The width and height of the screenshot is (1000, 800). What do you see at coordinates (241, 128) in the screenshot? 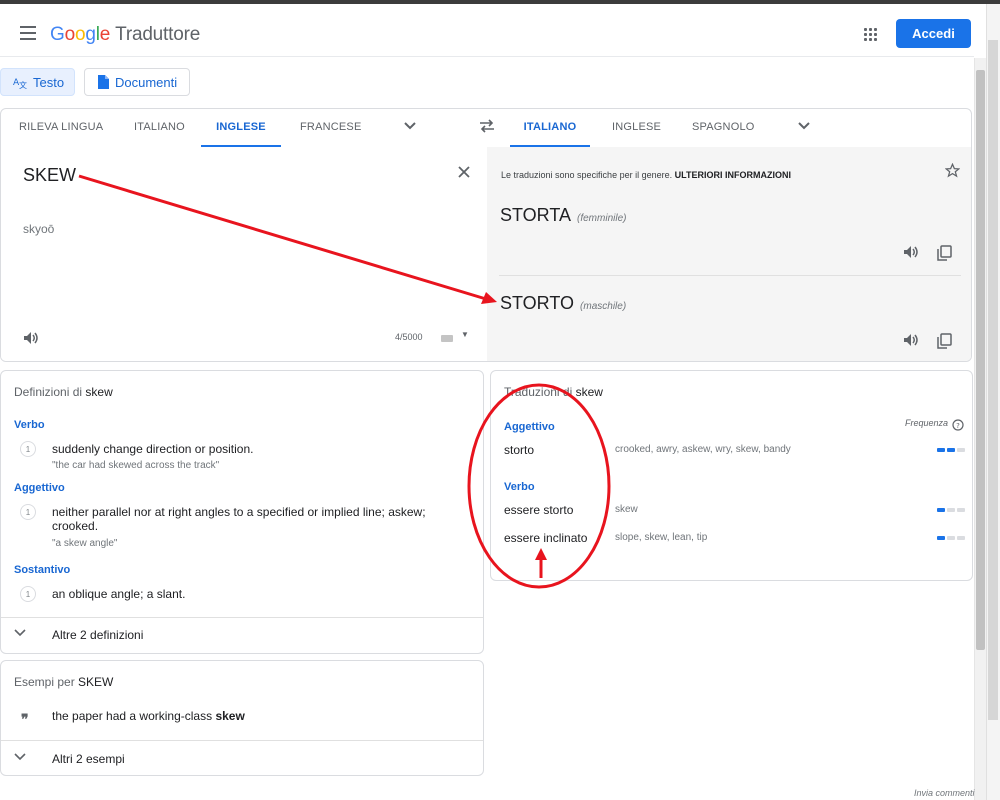
I see `source-lang-english: INGLESE` at bounding box center [241, 128].